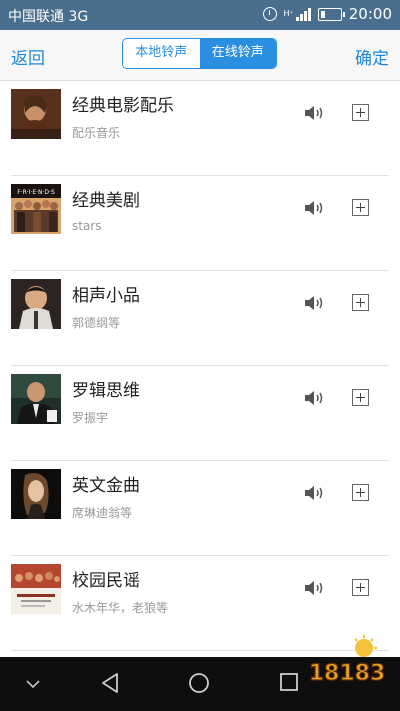  Describe the element at coordinates (200, 413) in the screenshot. I see `list-item: 罗辑思维 罗振宇` at that location.